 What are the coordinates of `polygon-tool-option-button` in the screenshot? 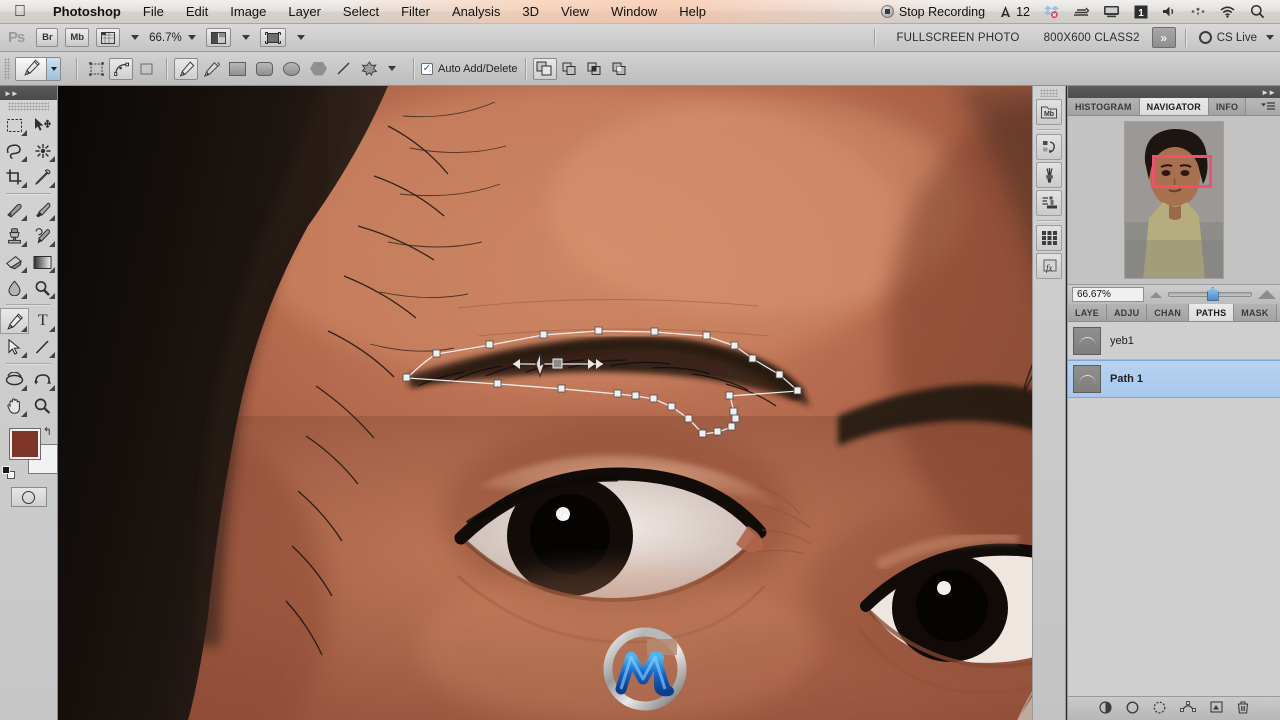 It's located at (318, 68).